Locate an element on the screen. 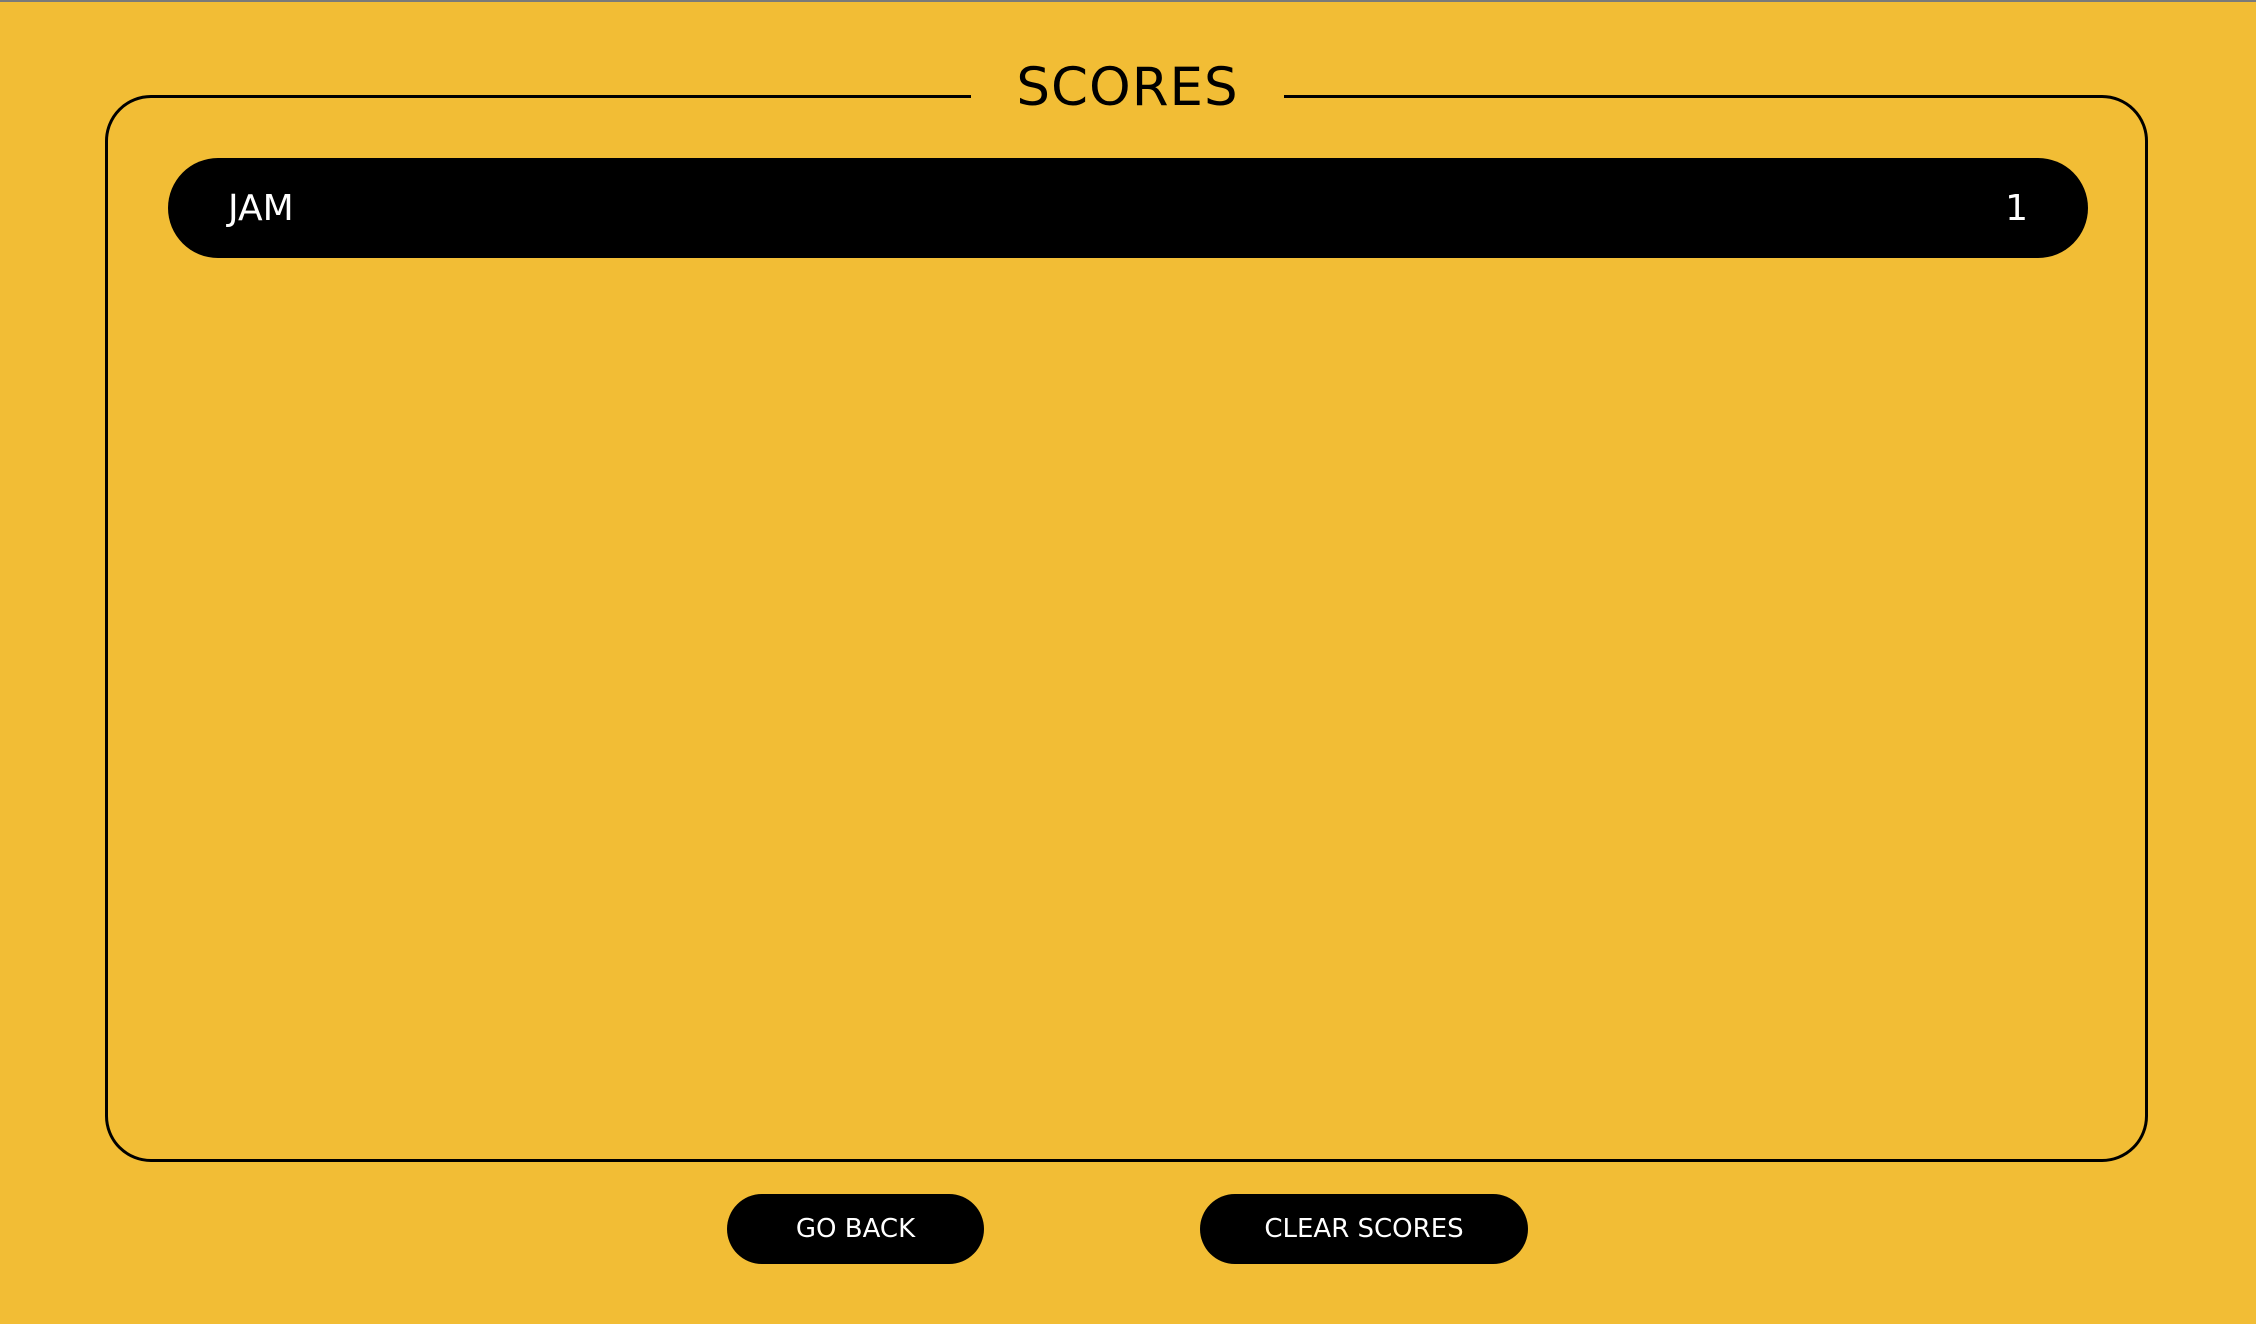 The width and height of the screenshot is (2256, 1324). page-title: SCORES is located at coordinates (1127, 88).